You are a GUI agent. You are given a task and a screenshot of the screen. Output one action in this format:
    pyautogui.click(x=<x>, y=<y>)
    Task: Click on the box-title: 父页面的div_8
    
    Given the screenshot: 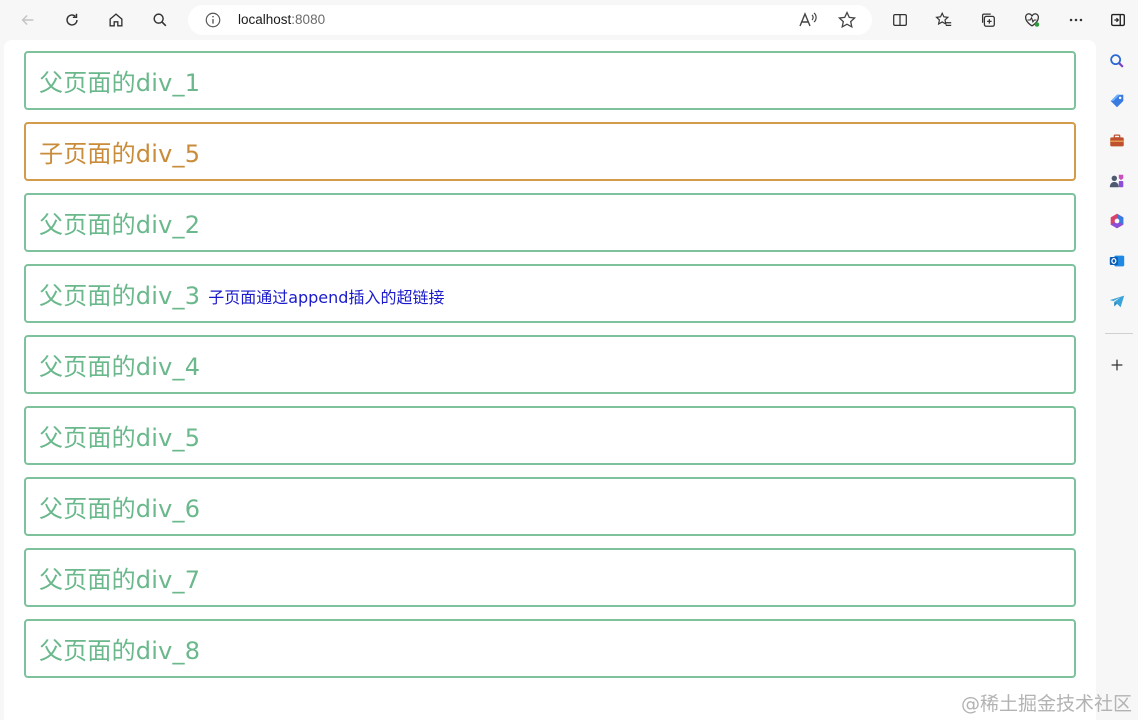 What is the action you would take?
    pyautogui.click(x=120, y=651)
    